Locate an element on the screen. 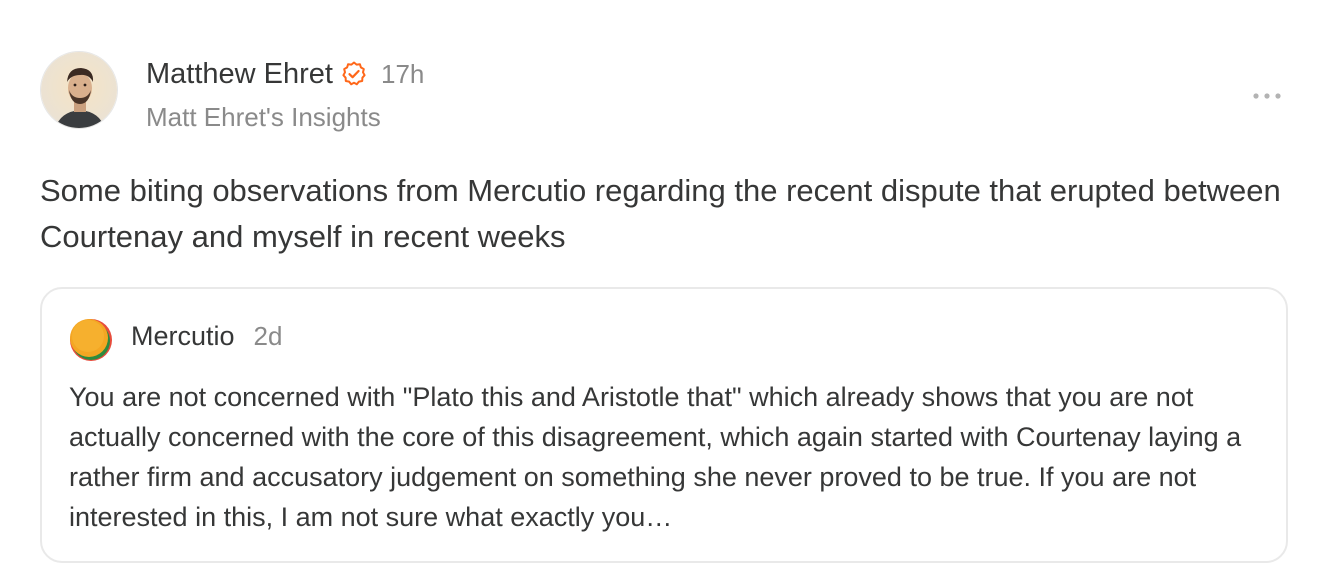 Image resolution: width=1334 pixels, height=572 pixels. quote-header: Mercutio 2d is located at coordinates (206, 336).